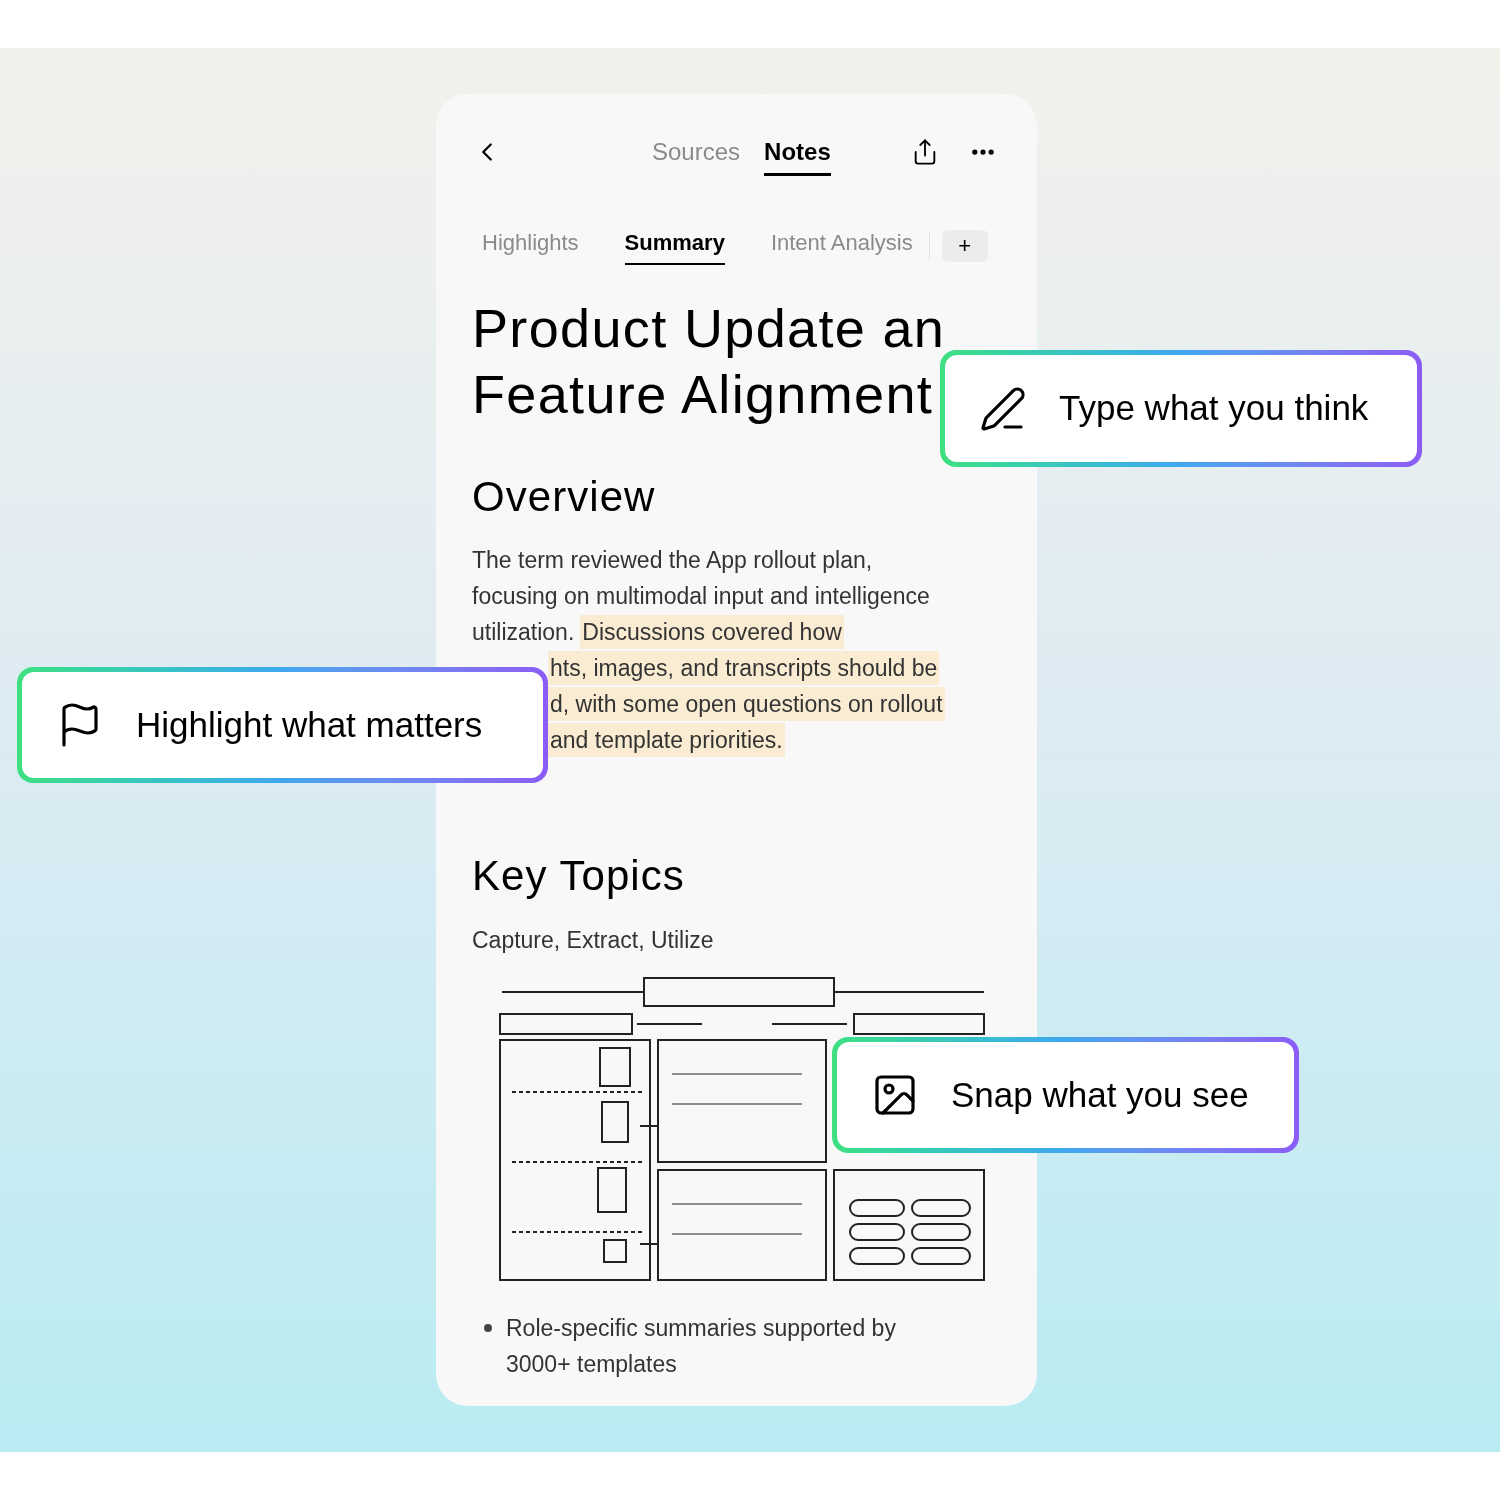 The height and width of the screenshot is (1500, 1500). I want to click on callout-text: Snap what you see, so click(1100, 1094).